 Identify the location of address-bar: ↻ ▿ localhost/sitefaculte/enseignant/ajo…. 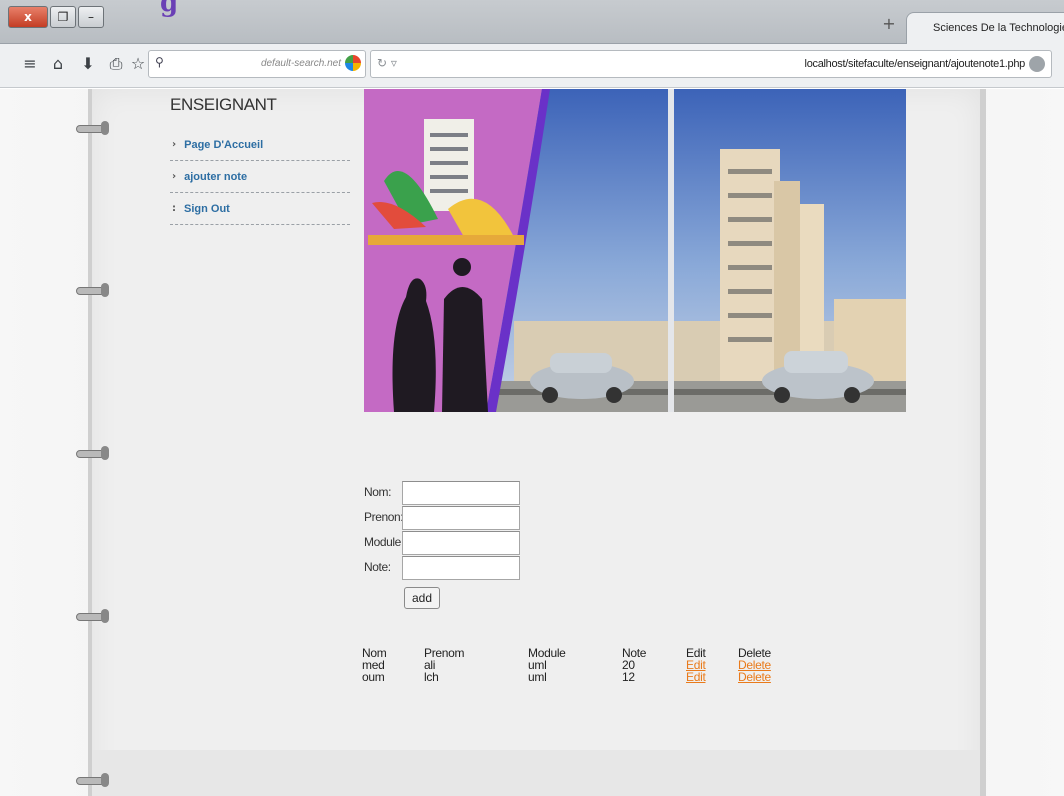
(711, 64).